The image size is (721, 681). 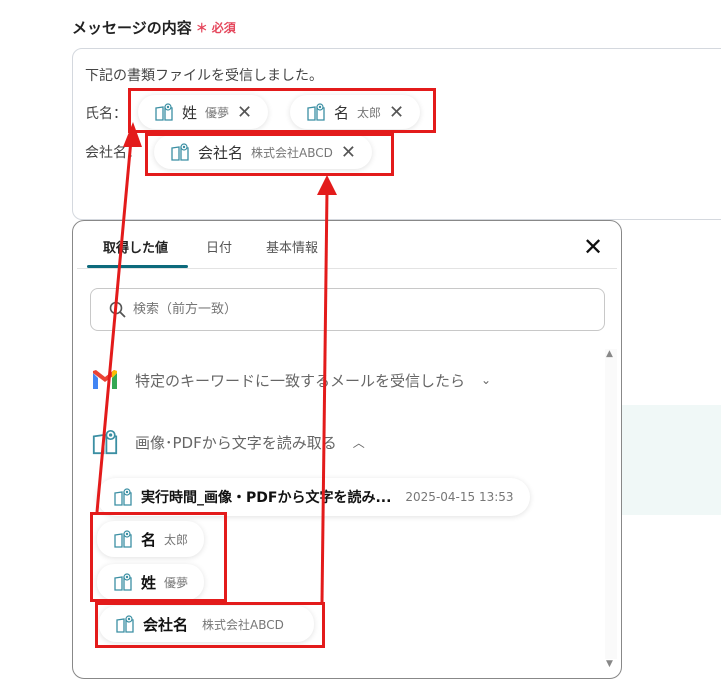 What do you see at coordinates (114, 326) in the screenshot?
I see `arrow-name` at bounding box center [114, 326].